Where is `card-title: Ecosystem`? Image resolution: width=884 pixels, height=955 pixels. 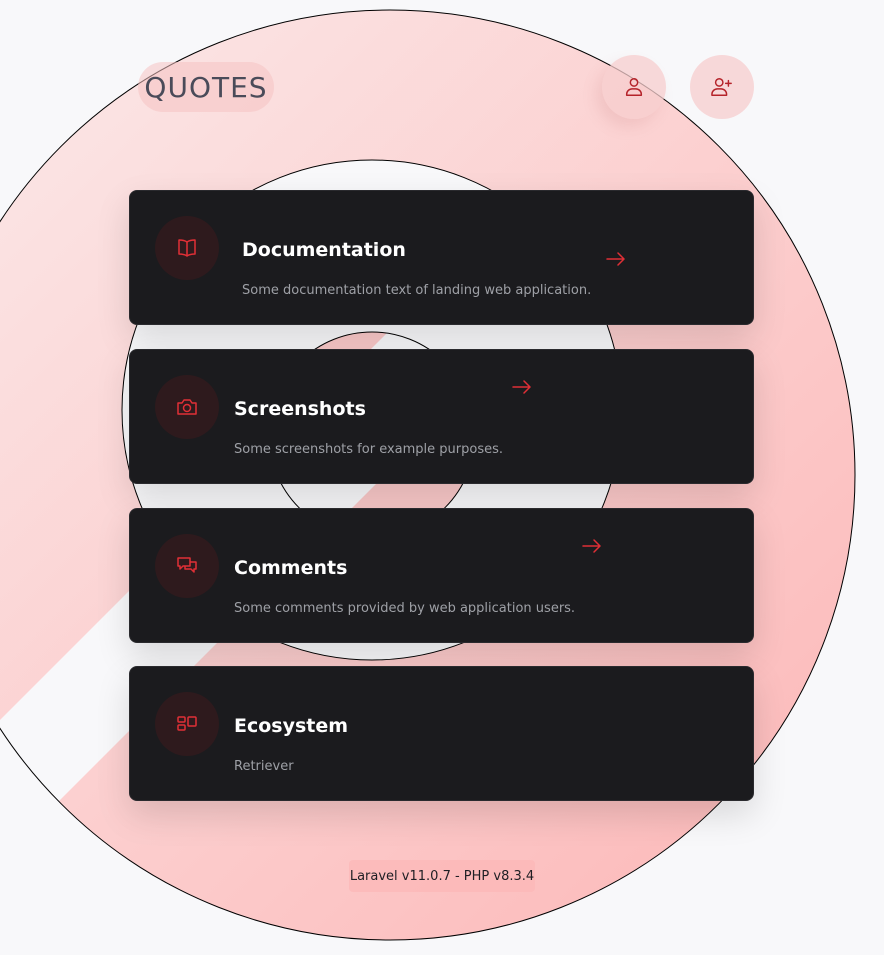 card-title: Ecosystem is located at coordinates (291, 726).